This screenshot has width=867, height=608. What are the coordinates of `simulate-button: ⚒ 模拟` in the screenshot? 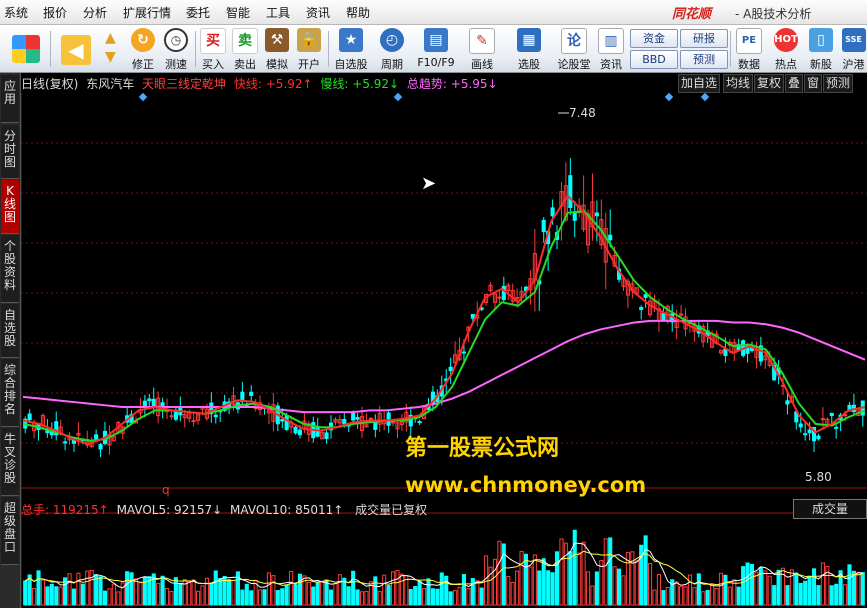 It's located at (277, 49).